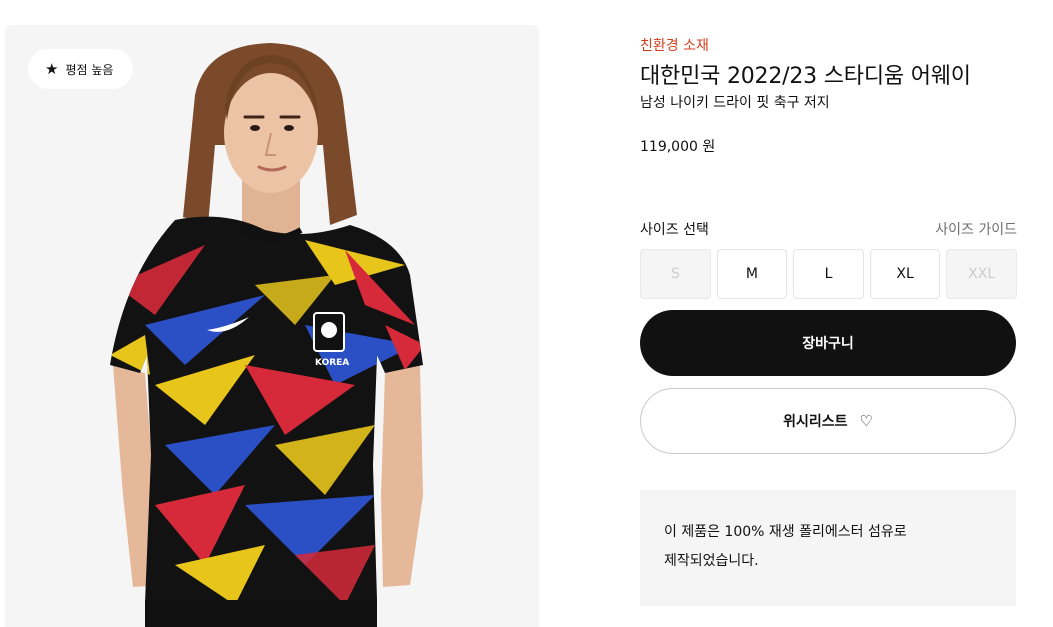 This screenshot has height=627, width=1053. What do you see at coordinates (805, 76) in the screenshot?
I see `product-title: 대한민국 2022/23 스타디움 어웨이` at bounding box center [805, 76].